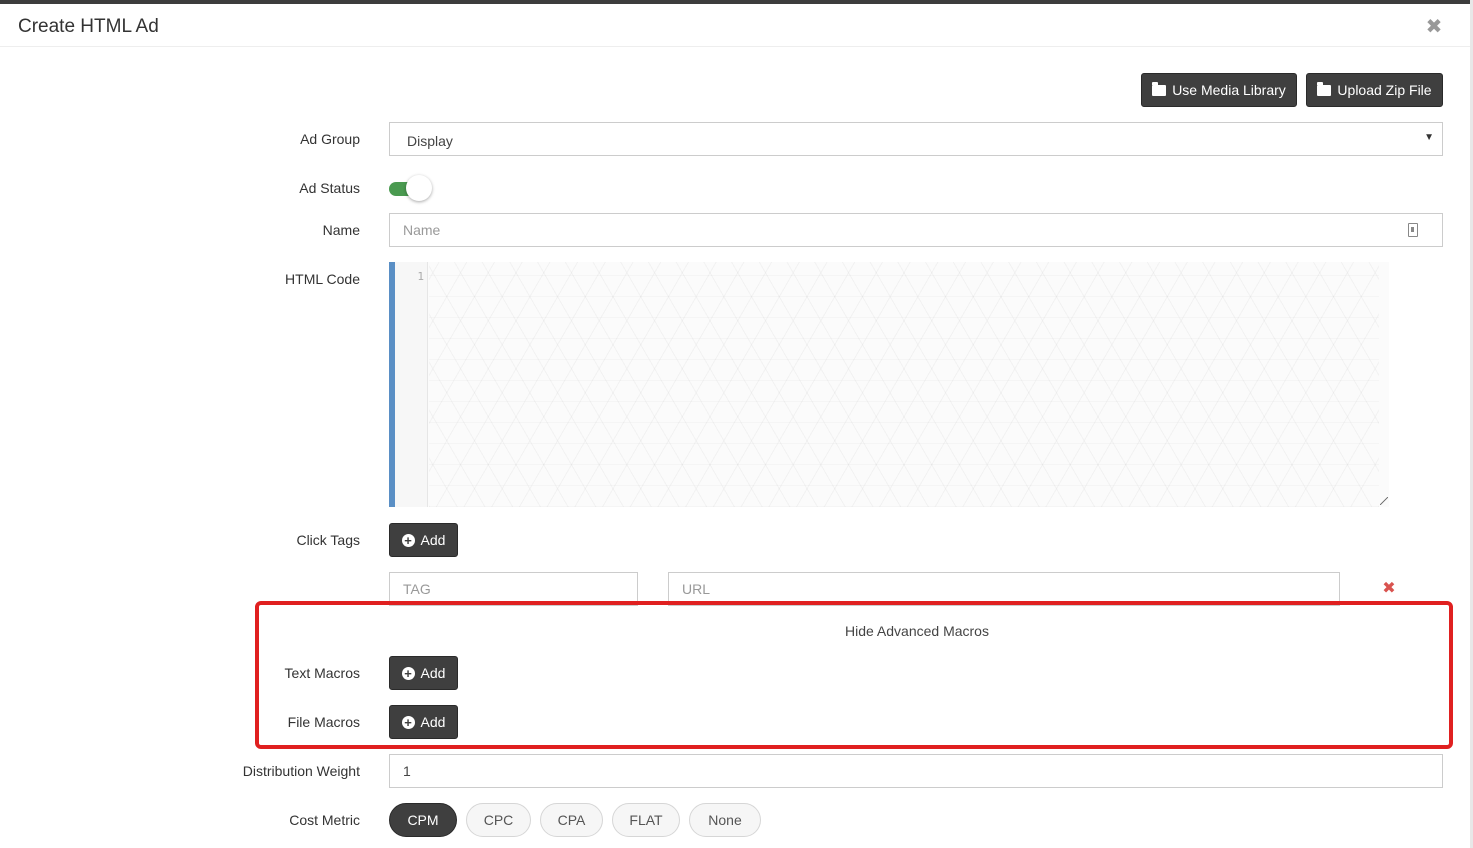 The height and width of the screenshot is (848, 1473). What do you see at coordinates (417, 589) in the screenshot?
I see `tag-placeholder: TAG` at bounding box center [417, 589].